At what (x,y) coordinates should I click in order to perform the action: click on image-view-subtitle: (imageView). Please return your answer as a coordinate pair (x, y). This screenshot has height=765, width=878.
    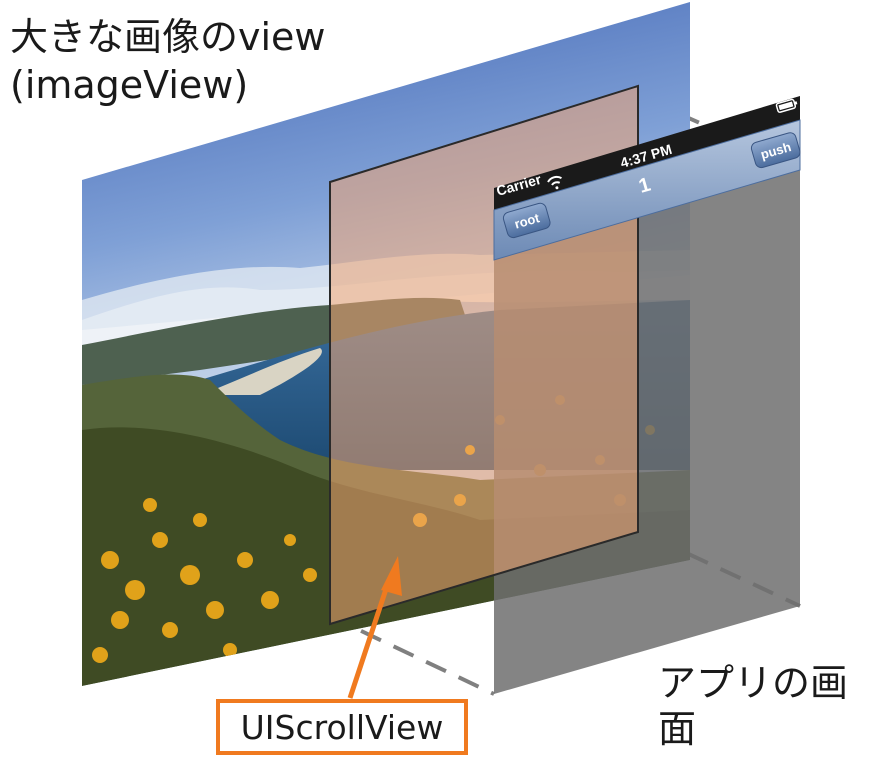
    Looking at the image, I should click on (129, 85).